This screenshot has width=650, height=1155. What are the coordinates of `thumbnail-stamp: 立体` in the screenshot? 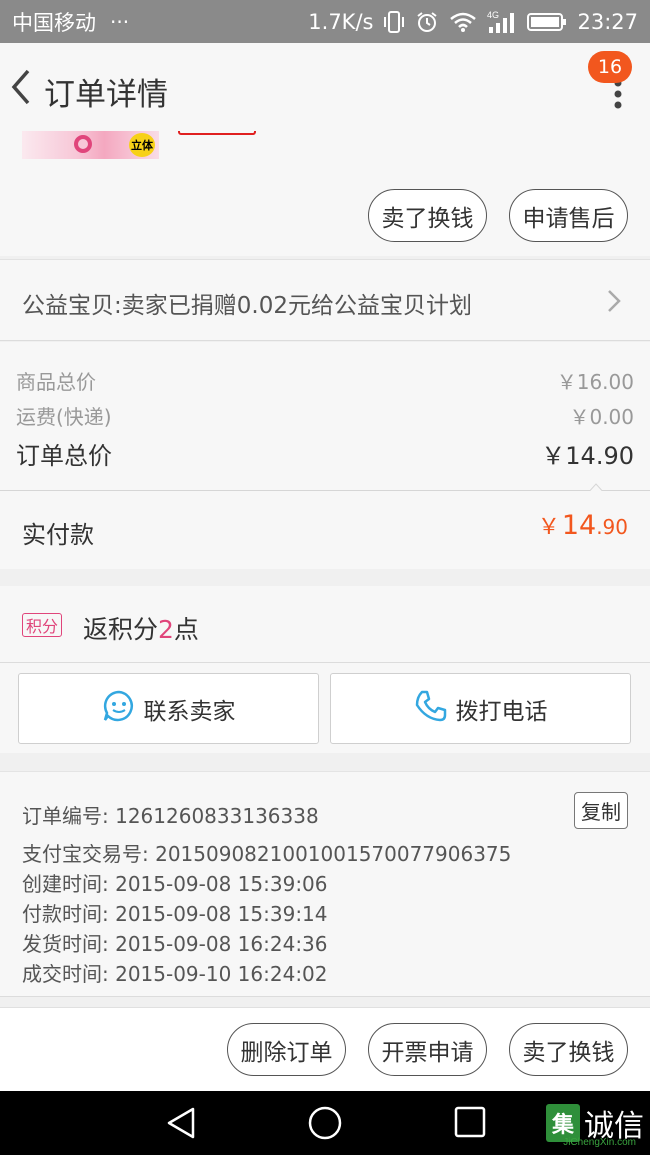 It's located at (142, 145).